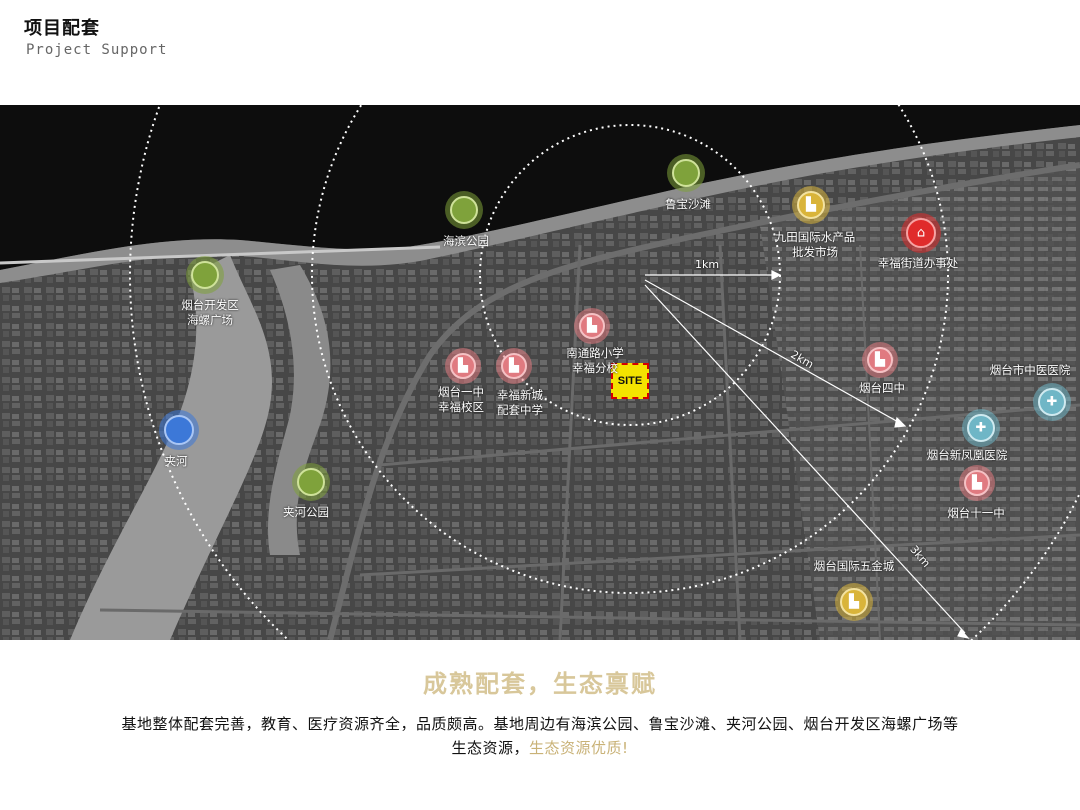 The image size is (1080, 810). I want to click on poi-label-jiutian-market: 九田国际水产品 批发市场, so click(815, 245).